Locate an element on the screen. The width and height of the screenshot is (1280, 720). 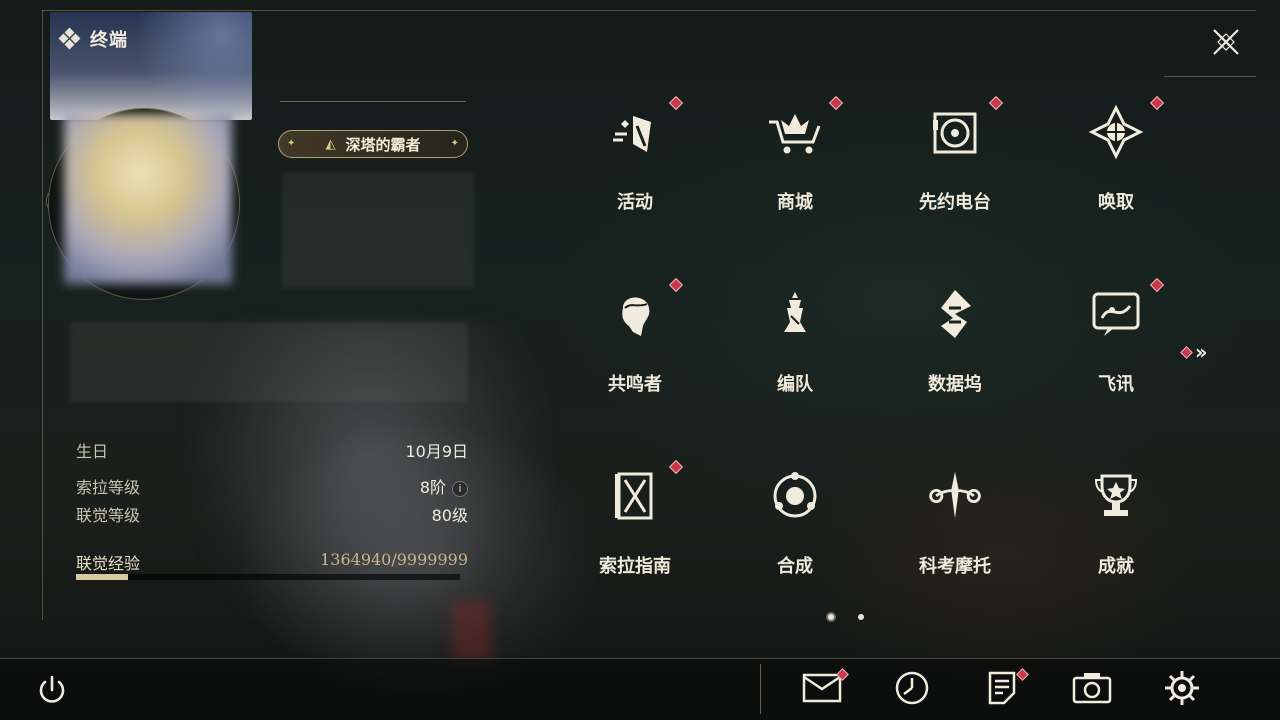
notice-icon is located at coordinates (1002, 690).